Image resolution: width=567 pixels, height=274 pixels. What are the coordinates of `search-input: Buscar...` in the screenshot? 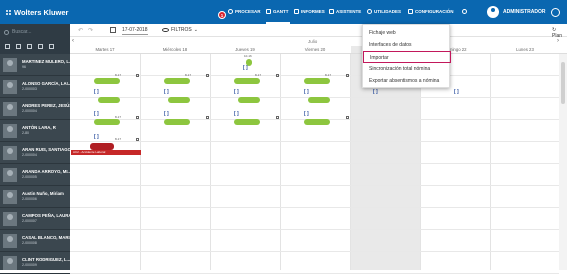 It's located at (35, 32).